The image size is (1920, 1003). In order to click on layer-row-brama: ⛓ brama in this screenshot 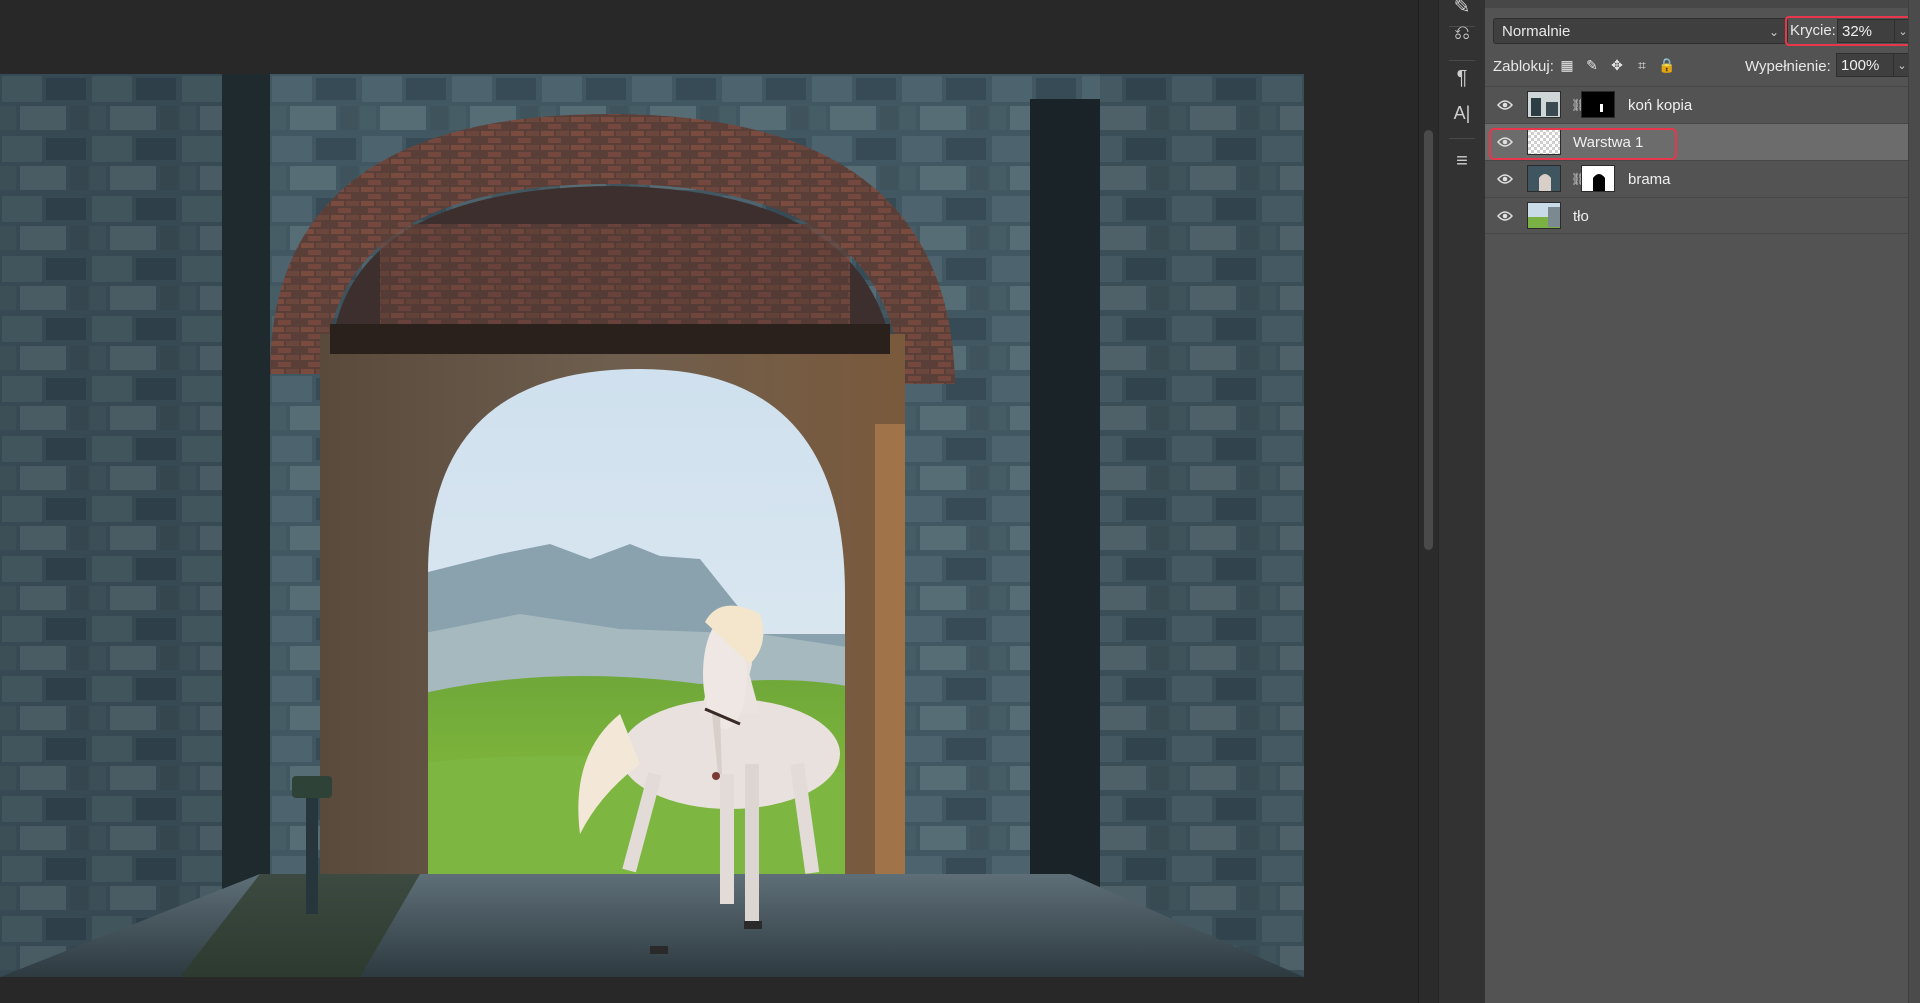, I will do `click(1702, 178)`.